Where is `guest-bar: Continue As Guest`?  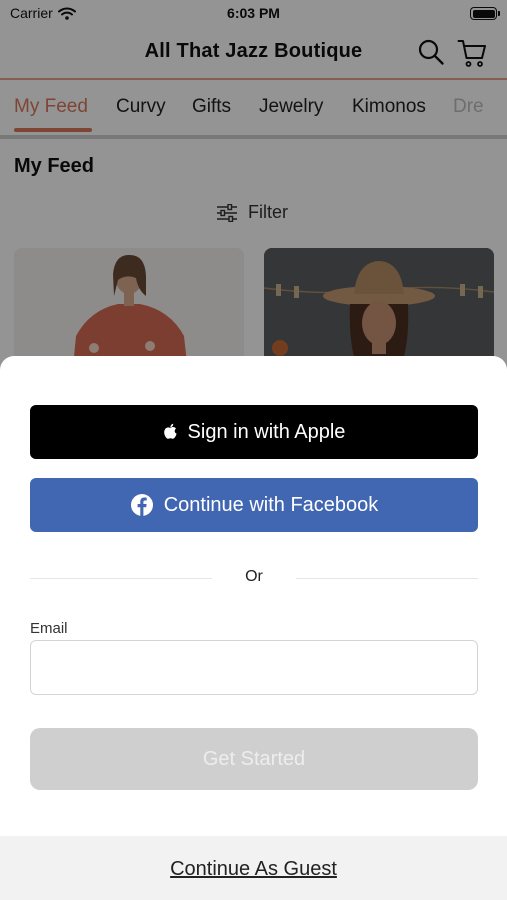
guest-bar: Continue As Guest is located at coordinates (253, 868).